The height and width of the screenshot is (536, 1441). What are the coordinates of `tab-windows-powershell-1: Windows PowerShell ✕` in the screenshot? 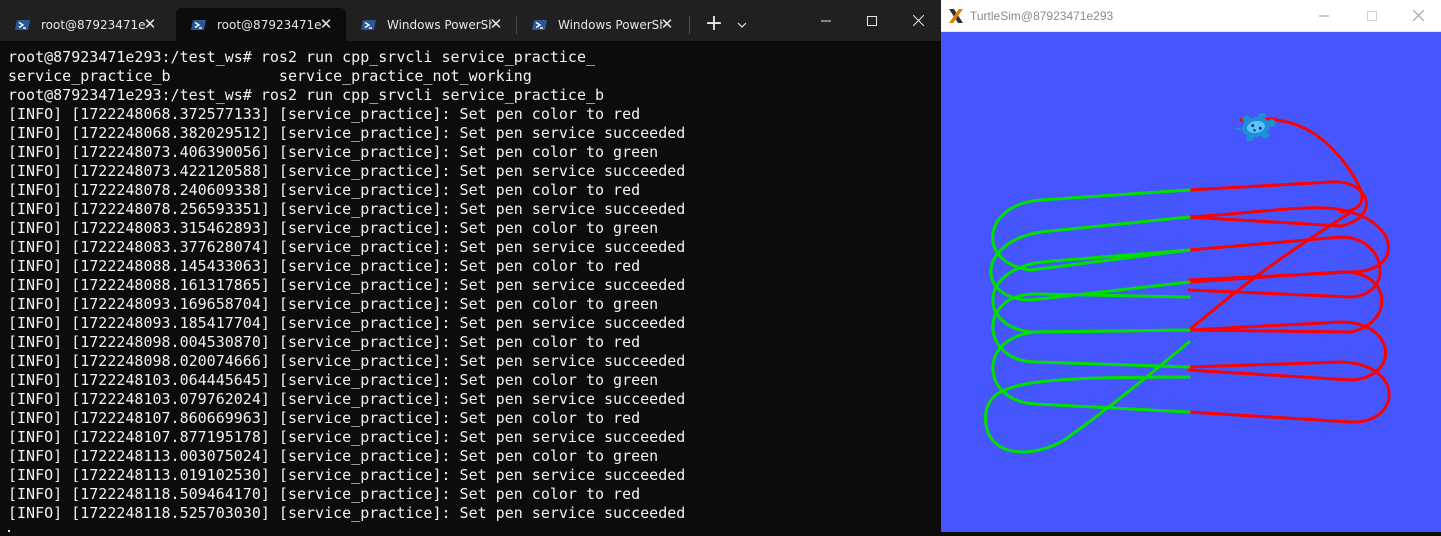 It's located at (431, 24).